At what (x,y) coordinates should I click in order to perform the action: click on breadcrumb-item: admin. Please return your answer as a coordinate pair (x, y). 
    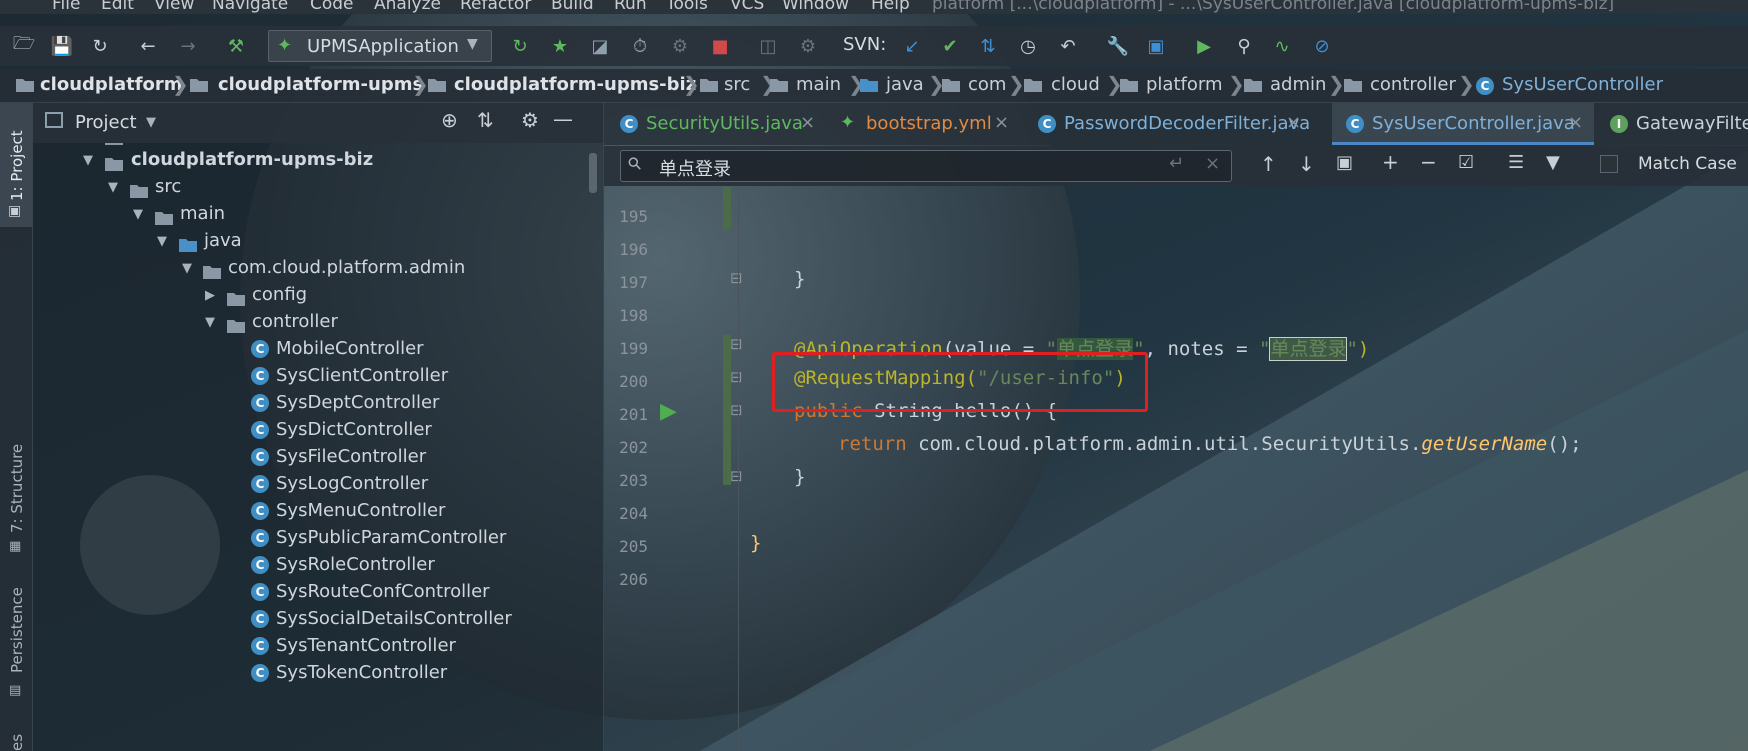
    Looking at the image, I should click on (1298, 84).